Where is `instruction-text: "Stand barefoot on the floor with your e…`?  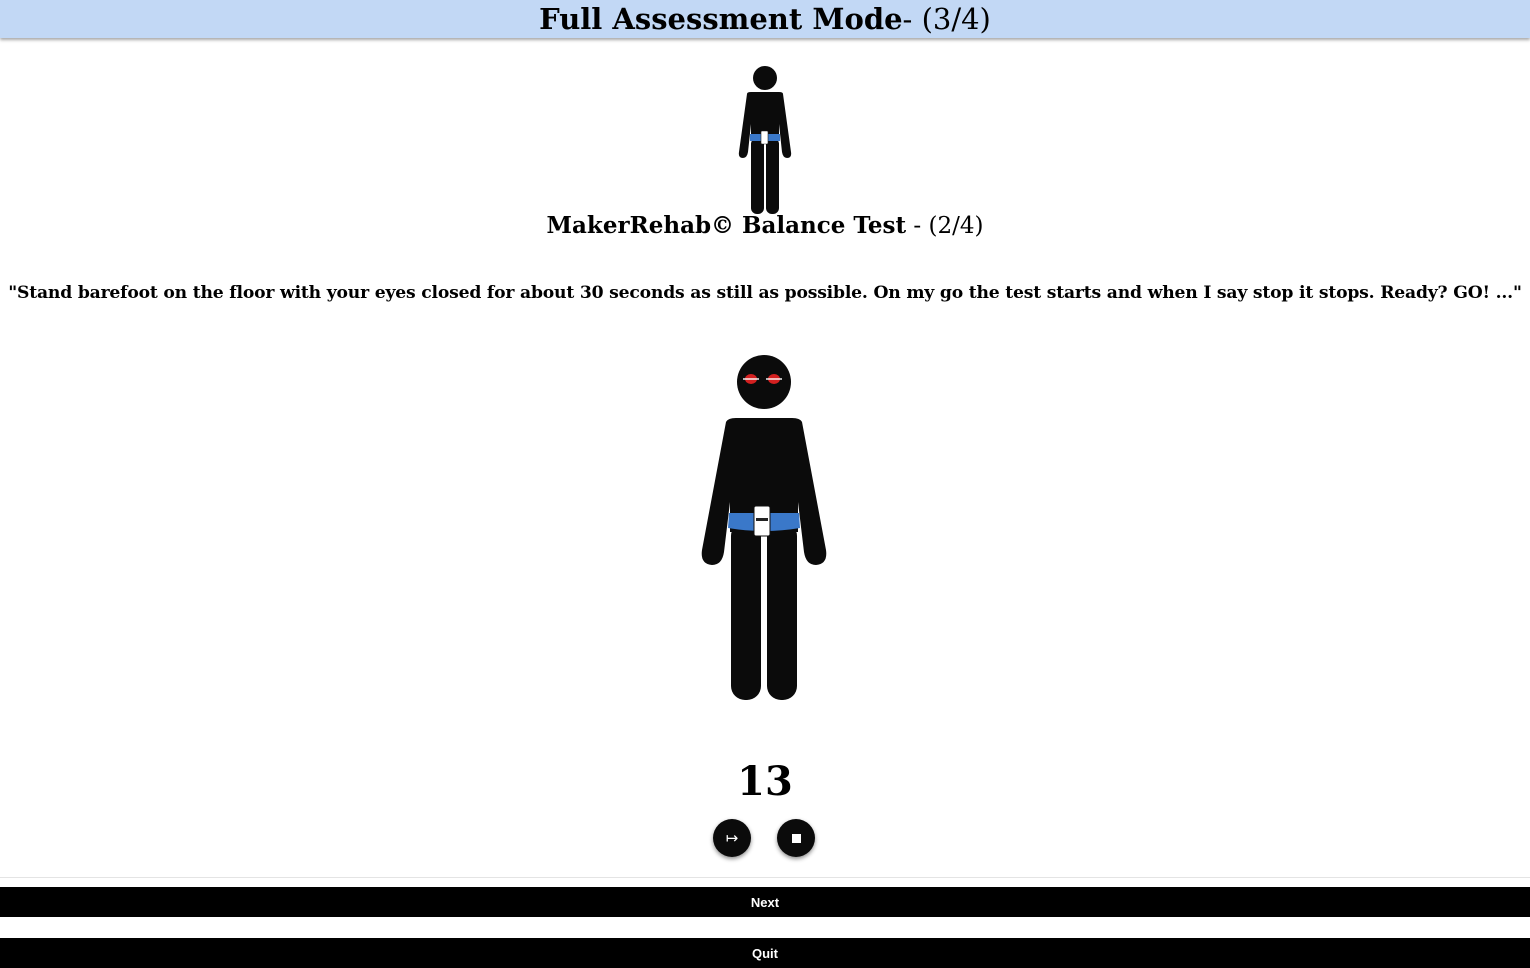 instruction-text: "Stand barefoot on the floor with your e… is located at coordinates (765, 293).